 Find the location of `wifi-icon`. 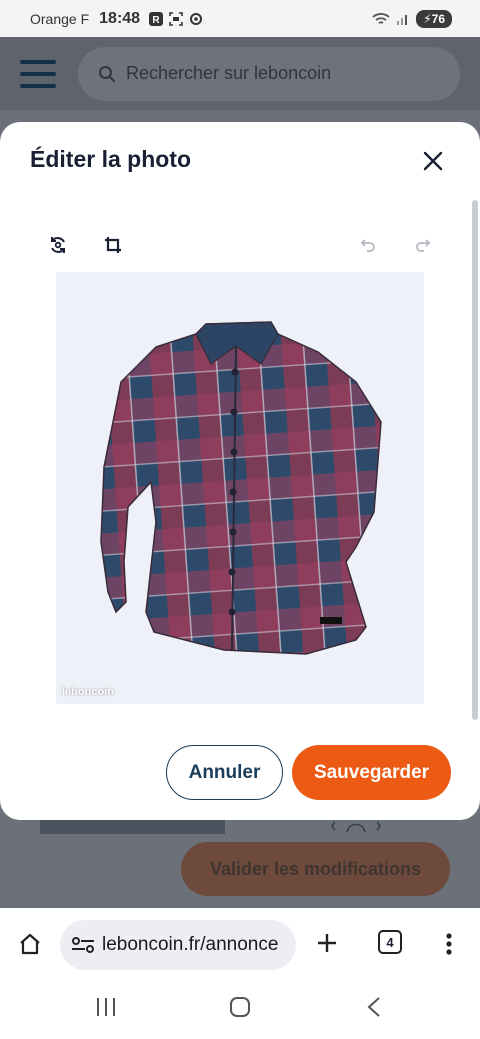

wifi-icon is located at coordinates (381, 18).